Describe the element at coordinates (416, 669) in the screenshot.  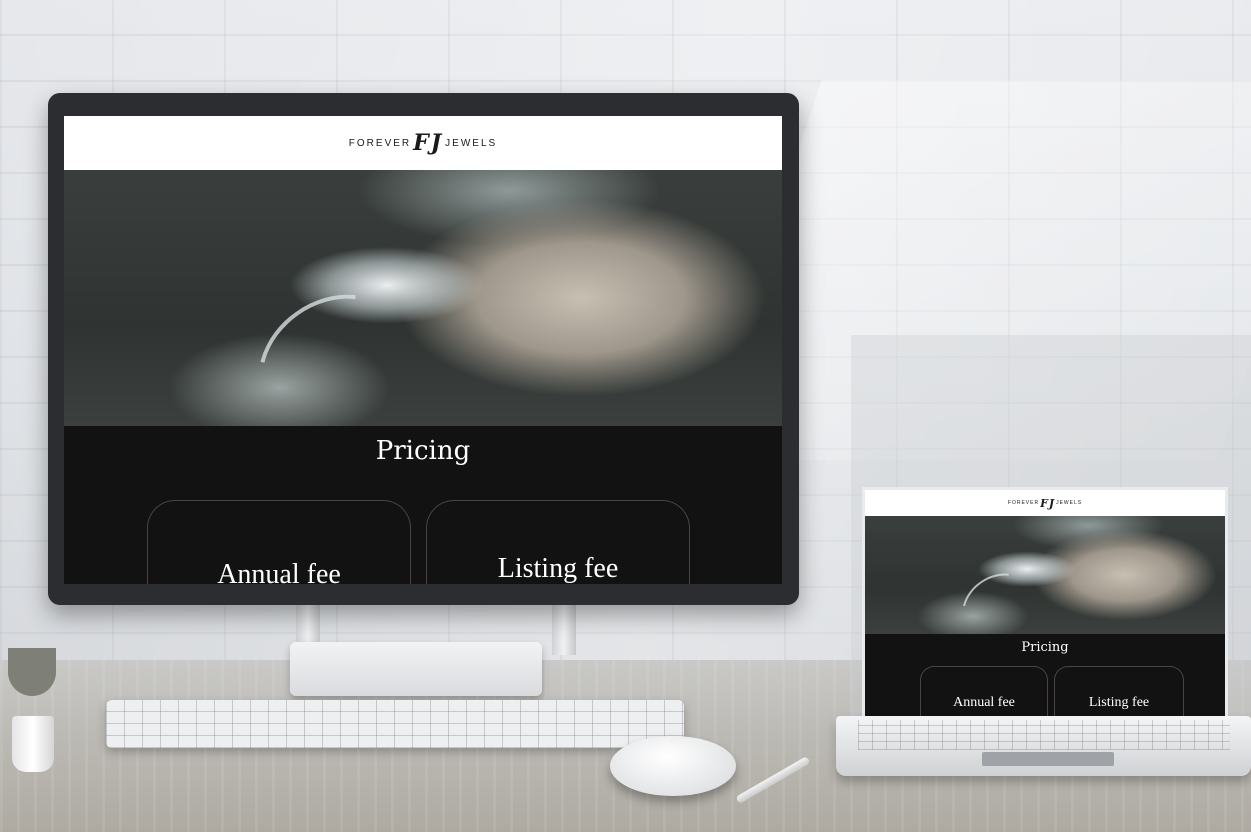
I see `computer-base` at that location.